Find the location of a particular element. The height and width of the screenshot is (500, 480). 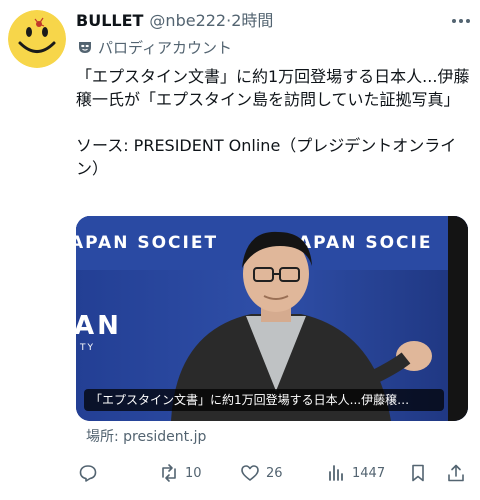

banner-text-left: APAN SOCIET is located at coordinates (147, 243).